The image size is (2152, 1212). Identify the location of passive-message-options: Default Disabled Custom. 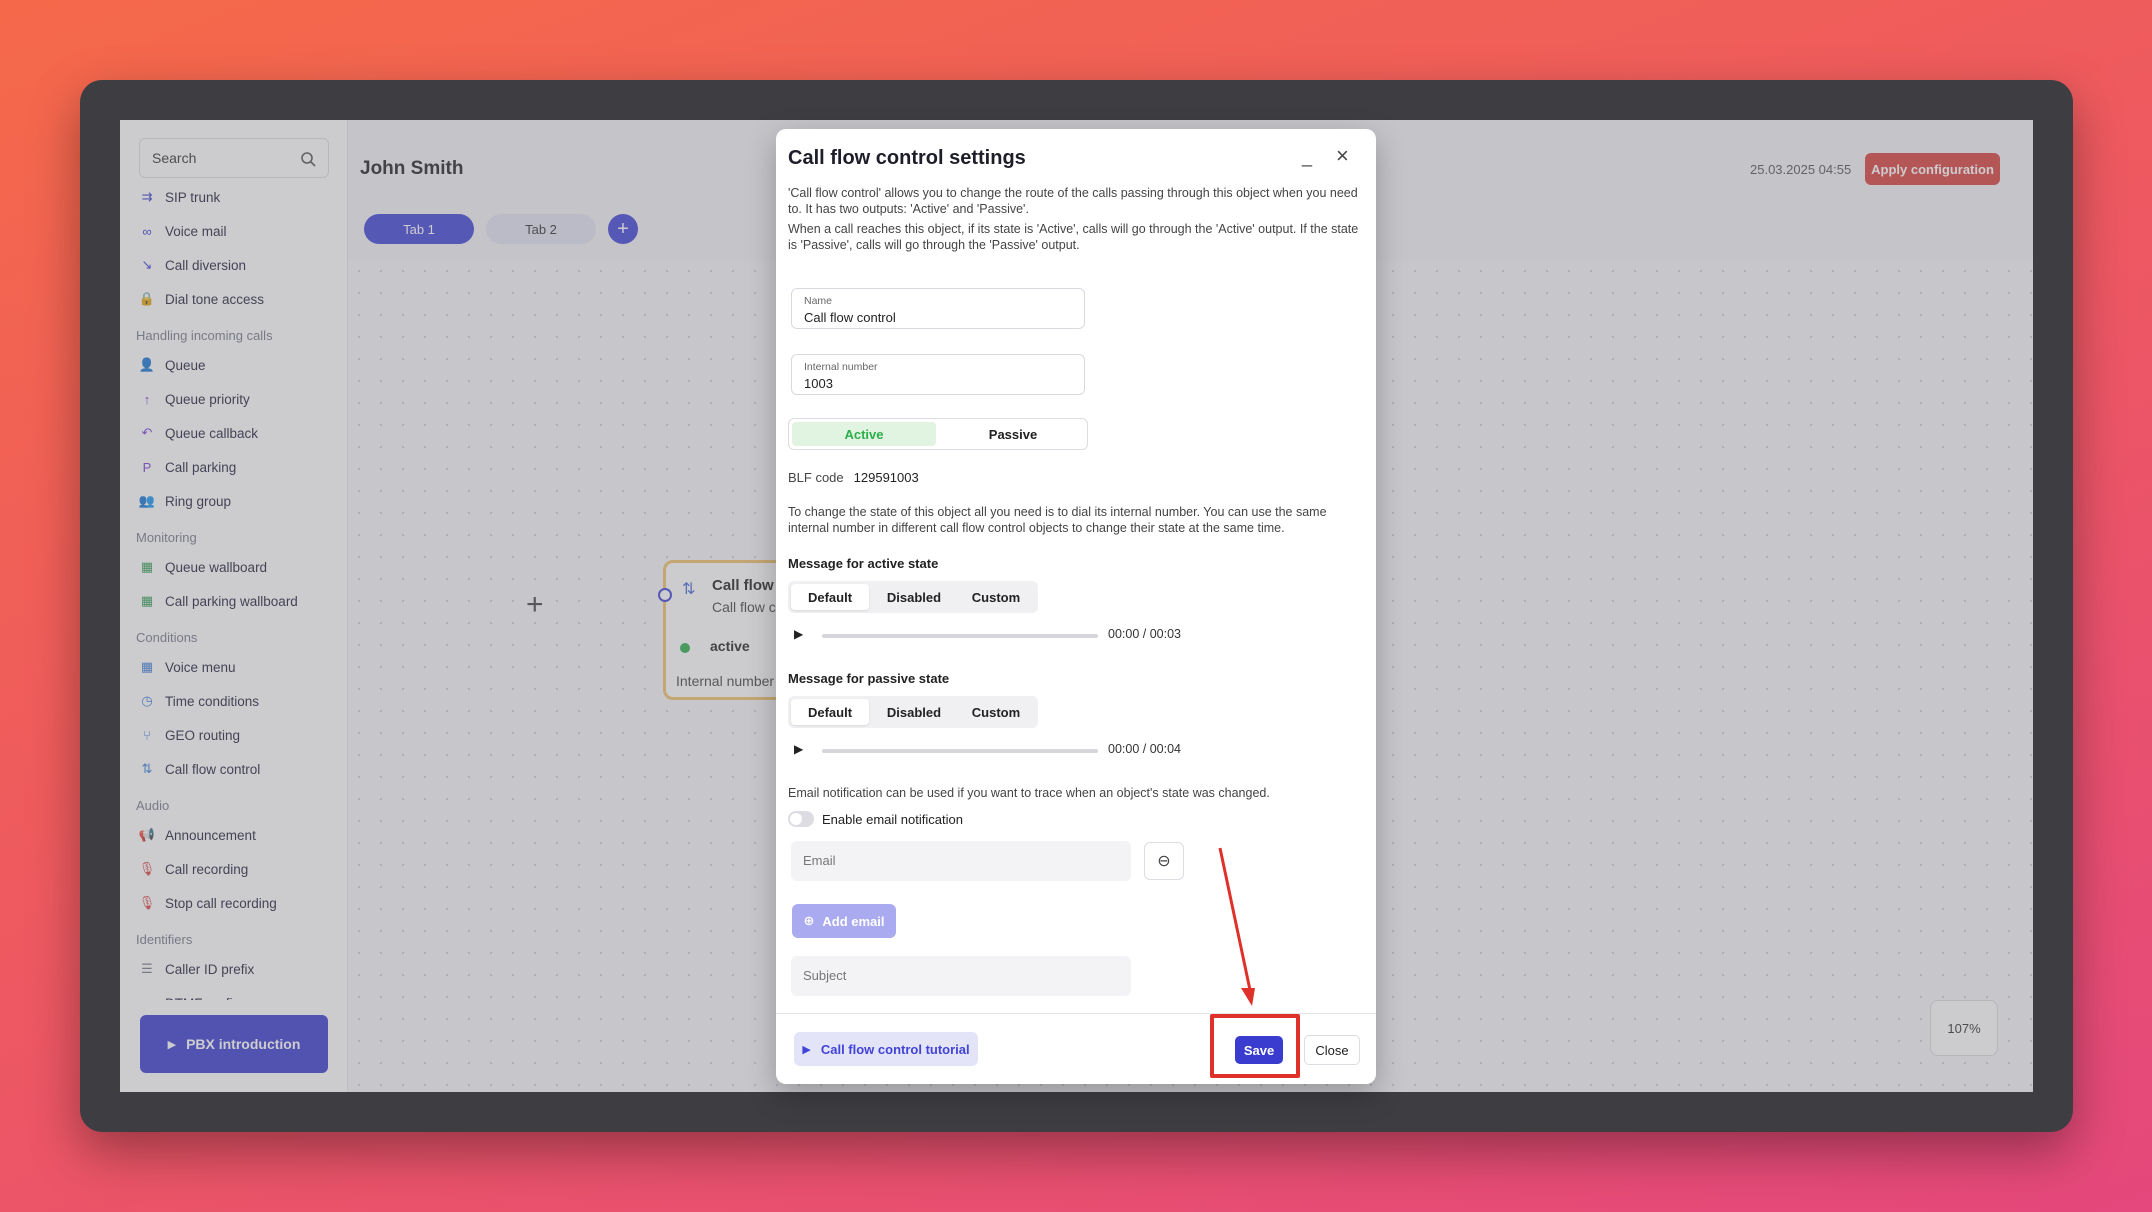
(913, 712).